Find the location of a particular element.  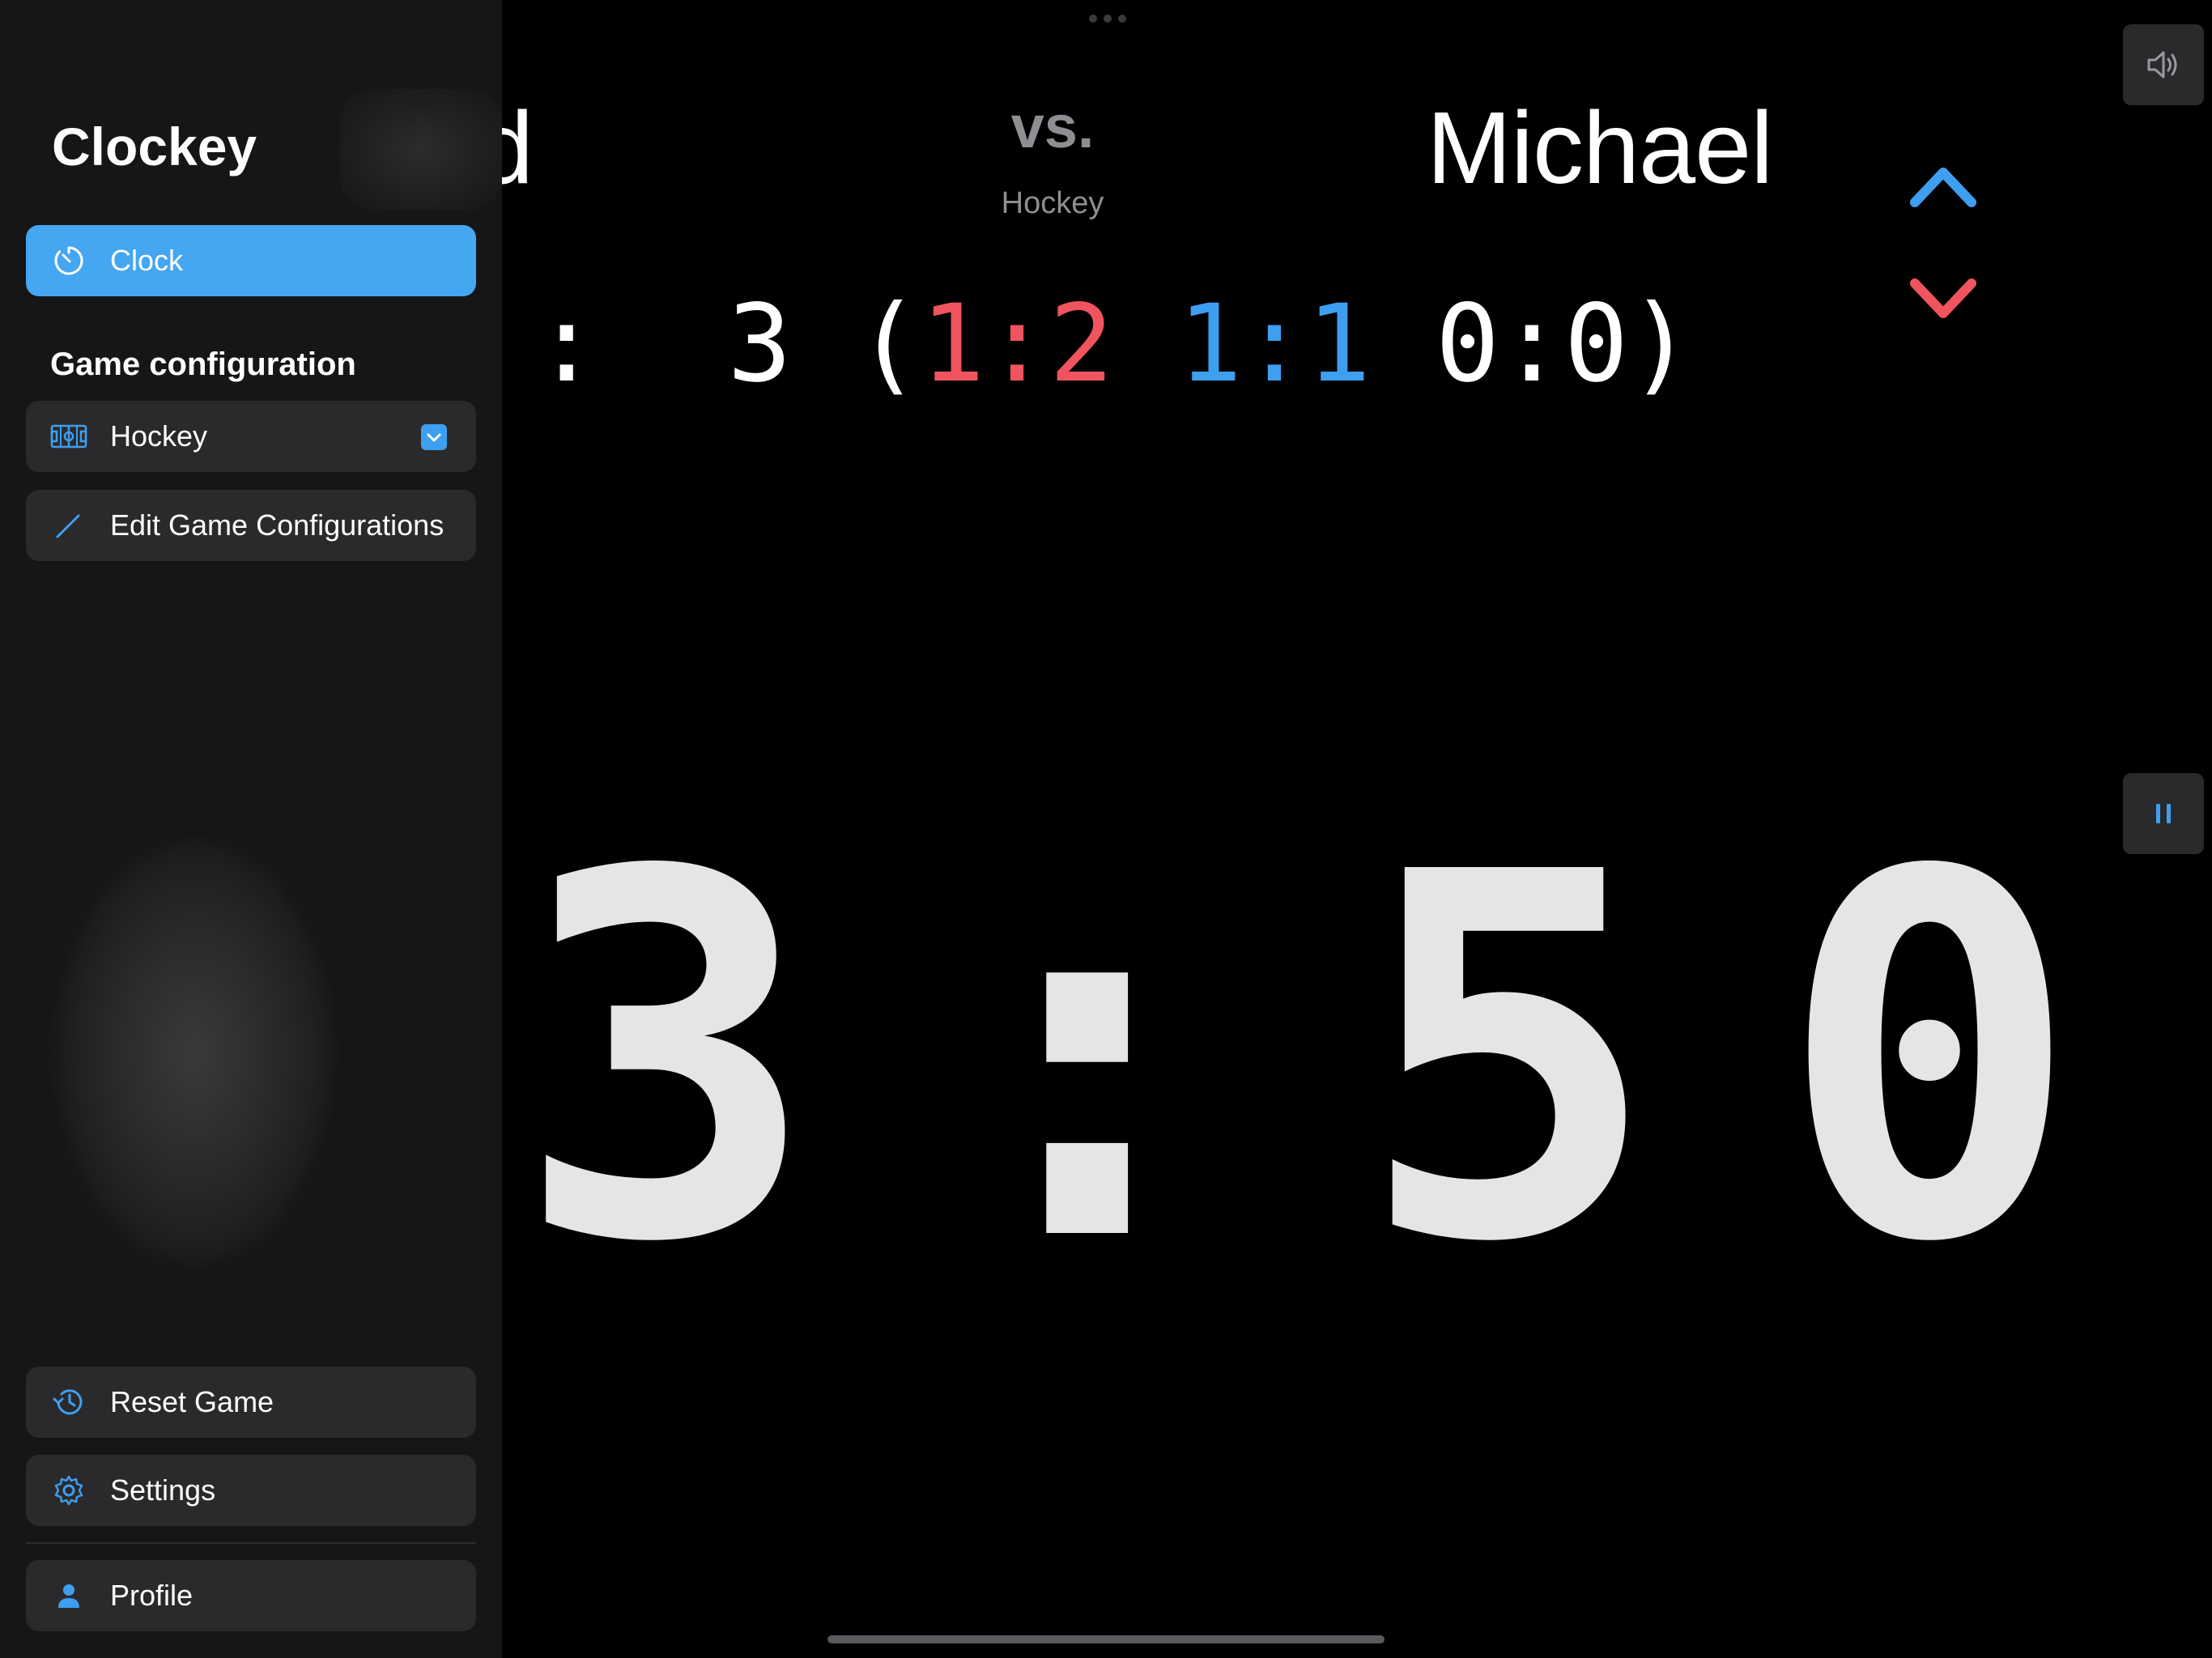

score-total: 3 is located at coordinates (760, 344).